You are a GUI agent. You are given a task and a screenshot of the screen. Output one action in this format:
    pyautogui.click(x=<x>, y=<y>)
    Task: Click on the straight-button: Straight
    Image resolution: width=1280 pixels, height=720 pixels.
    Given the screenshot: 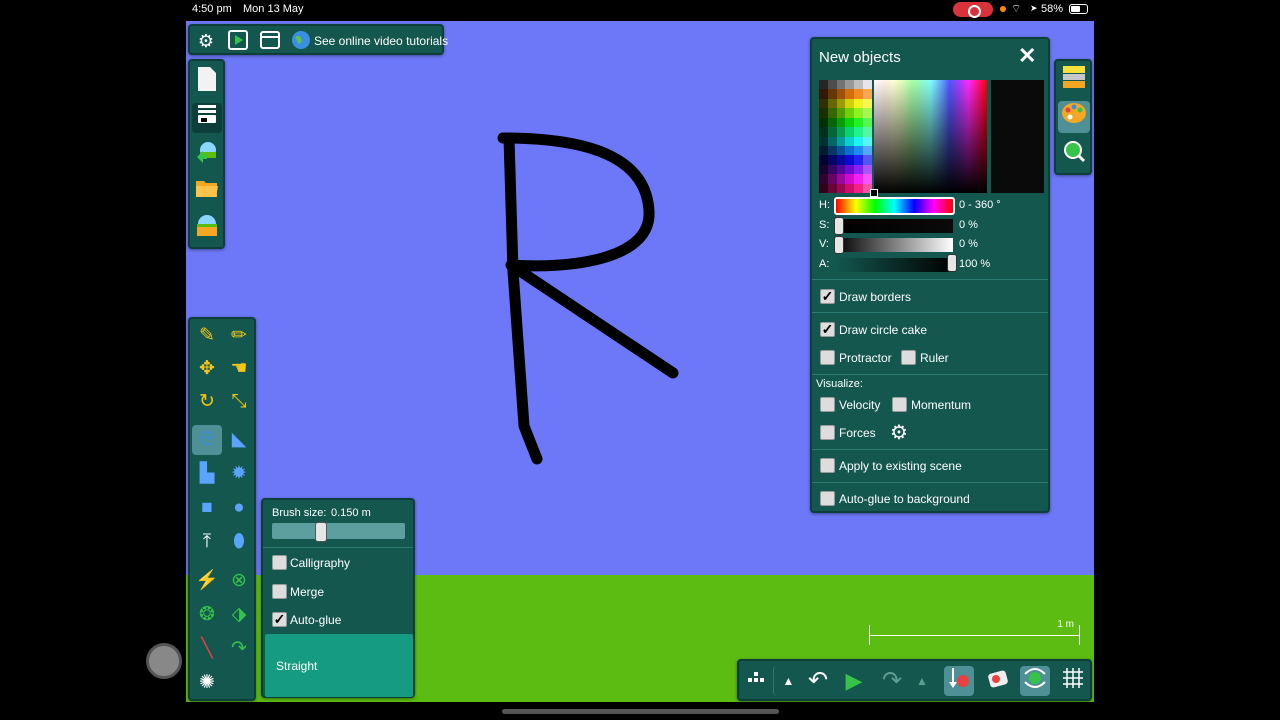 What is the action you would take?
    pyautogui.click(x=339, y=665)
    